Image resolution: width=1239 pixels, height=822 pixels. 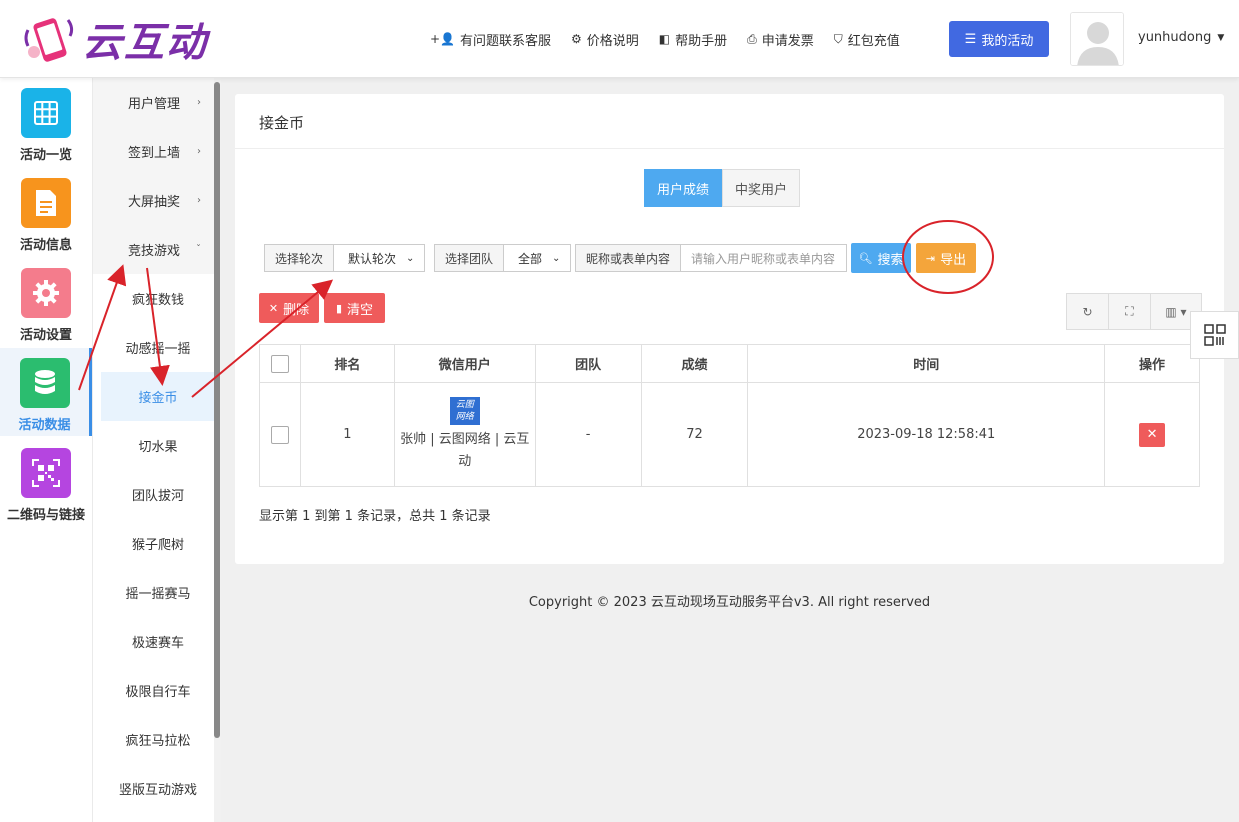 I want to click on team-select: 全部 ⌄, so click(x=535, y=258).